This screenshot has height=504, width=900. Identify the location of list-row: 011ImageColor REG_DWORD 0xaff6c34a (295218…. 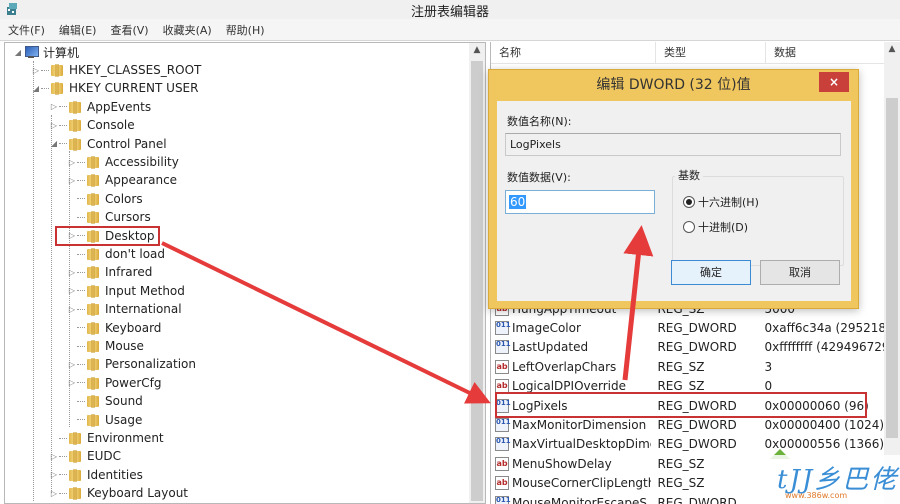
(688, 327).